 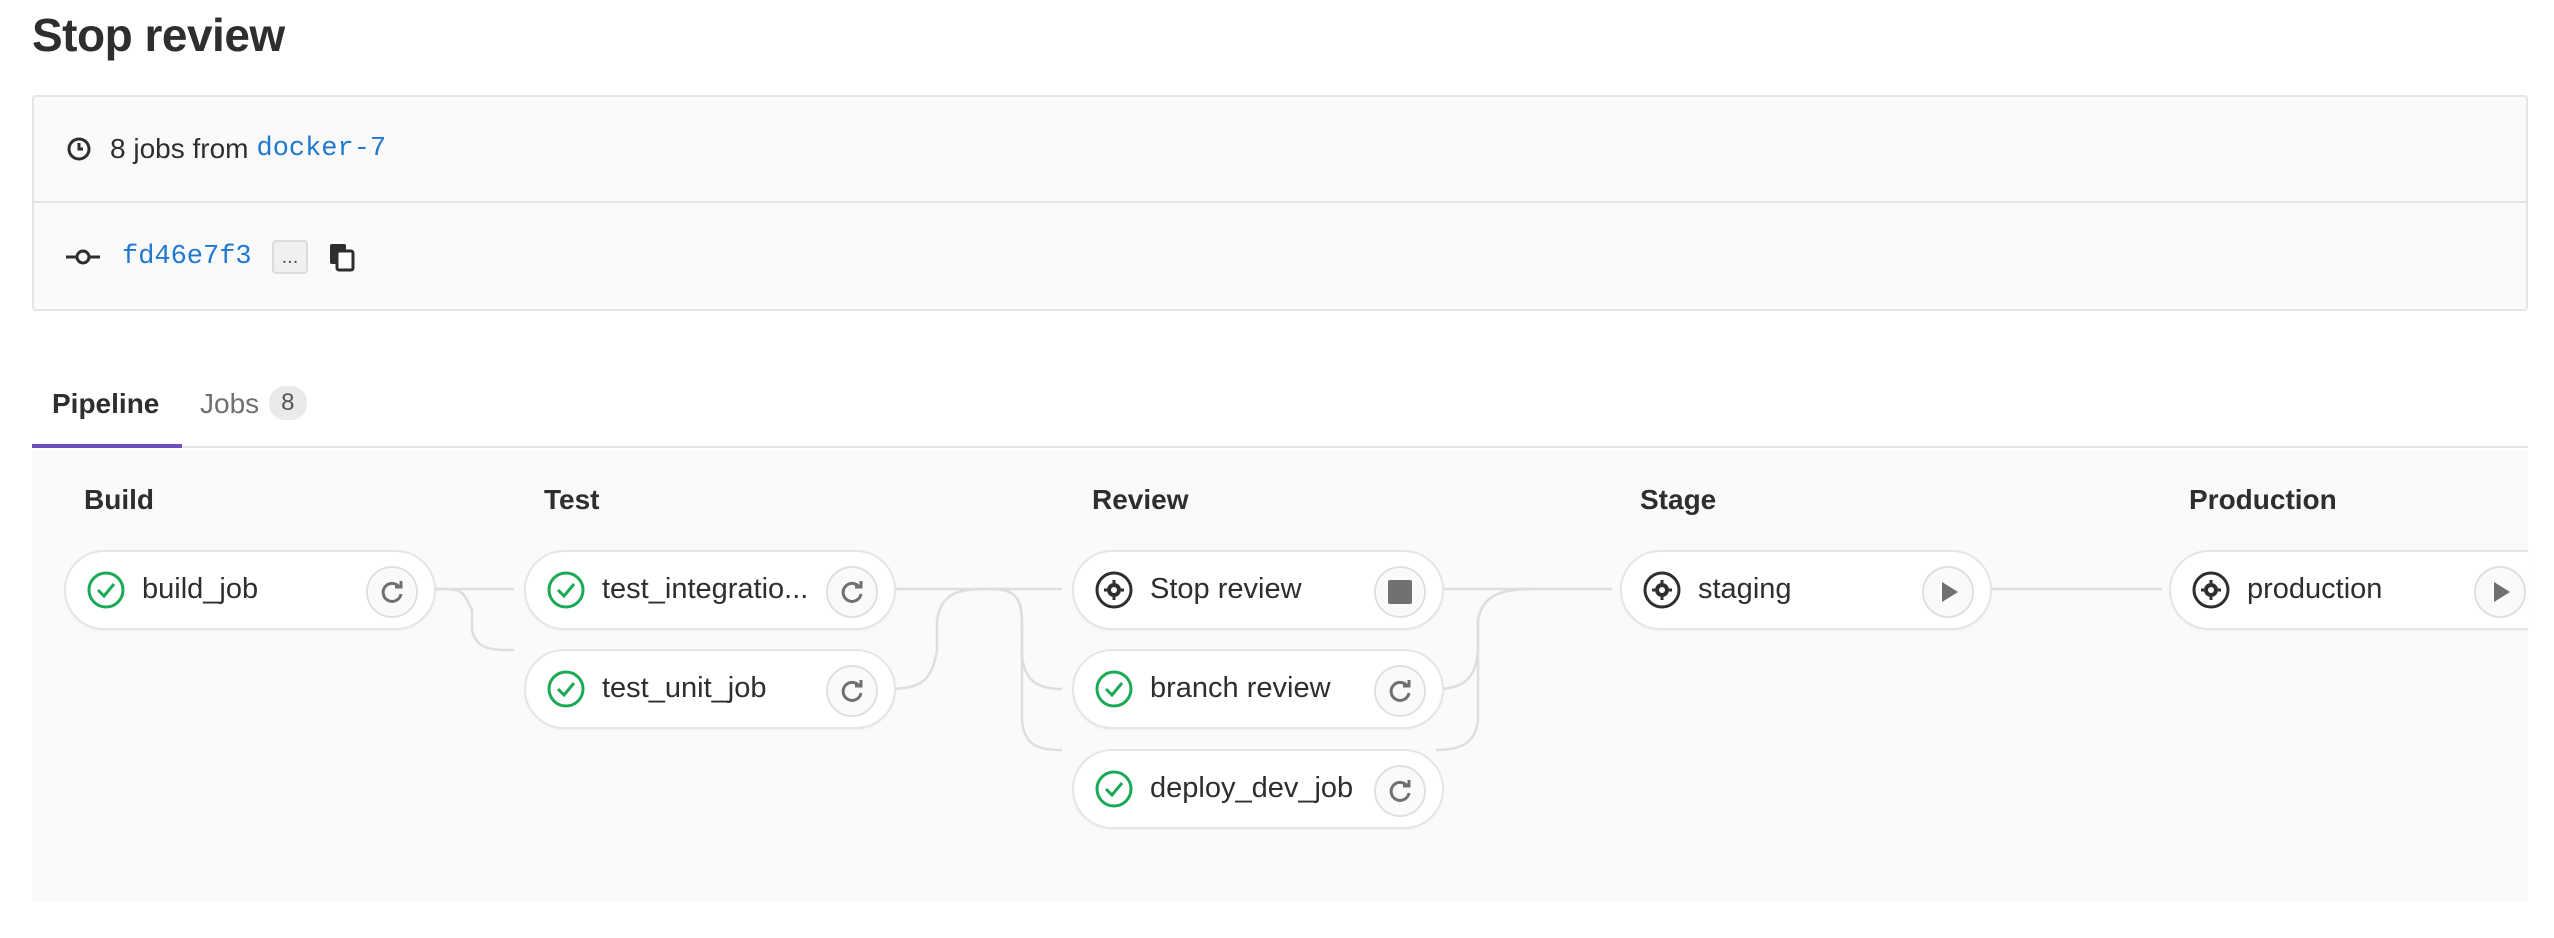 What do you see at coordinates (342, 257) in the screenshot?
I see `copy-icon` at bounding box center [342, 257].